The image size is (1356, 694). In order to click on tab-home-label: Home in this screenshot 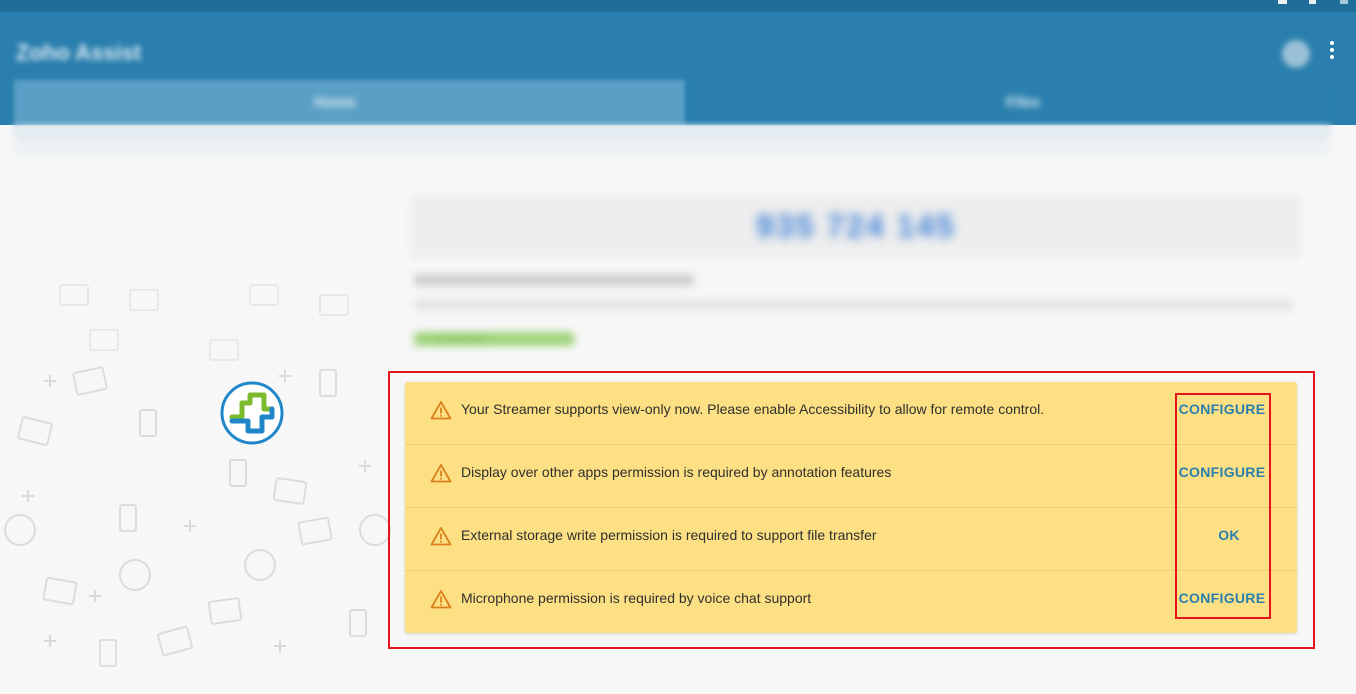, I will do `click(335, 102)`.